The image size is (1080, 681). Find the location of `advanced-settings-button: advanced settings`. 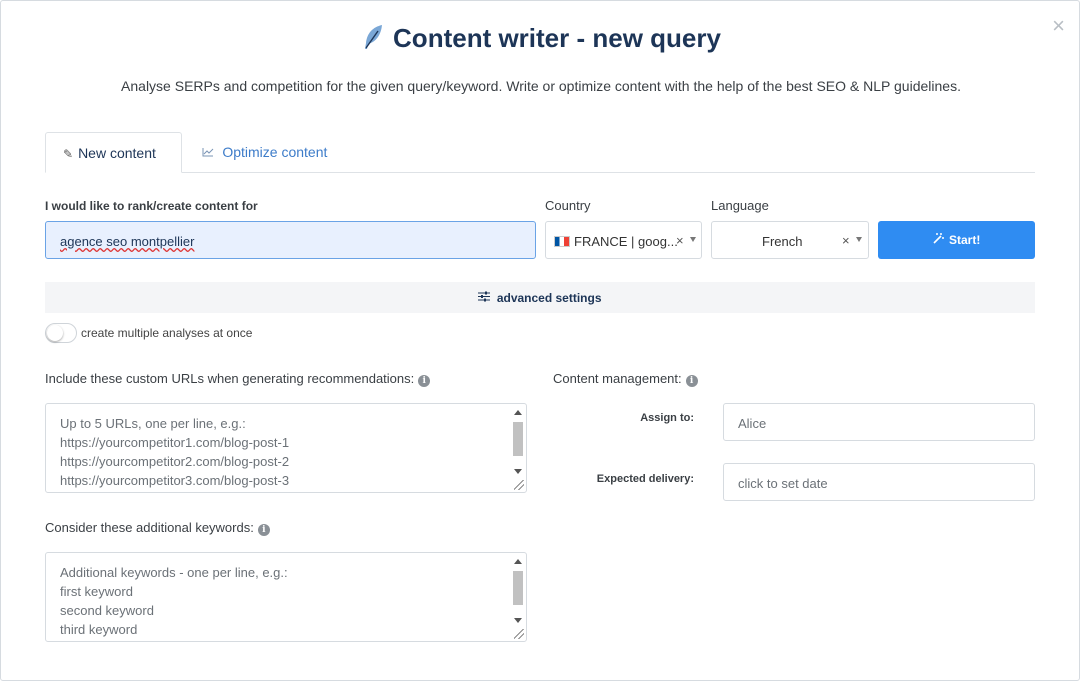

advanced-settings-button: advanced settings is located at coordinates (540, 297).